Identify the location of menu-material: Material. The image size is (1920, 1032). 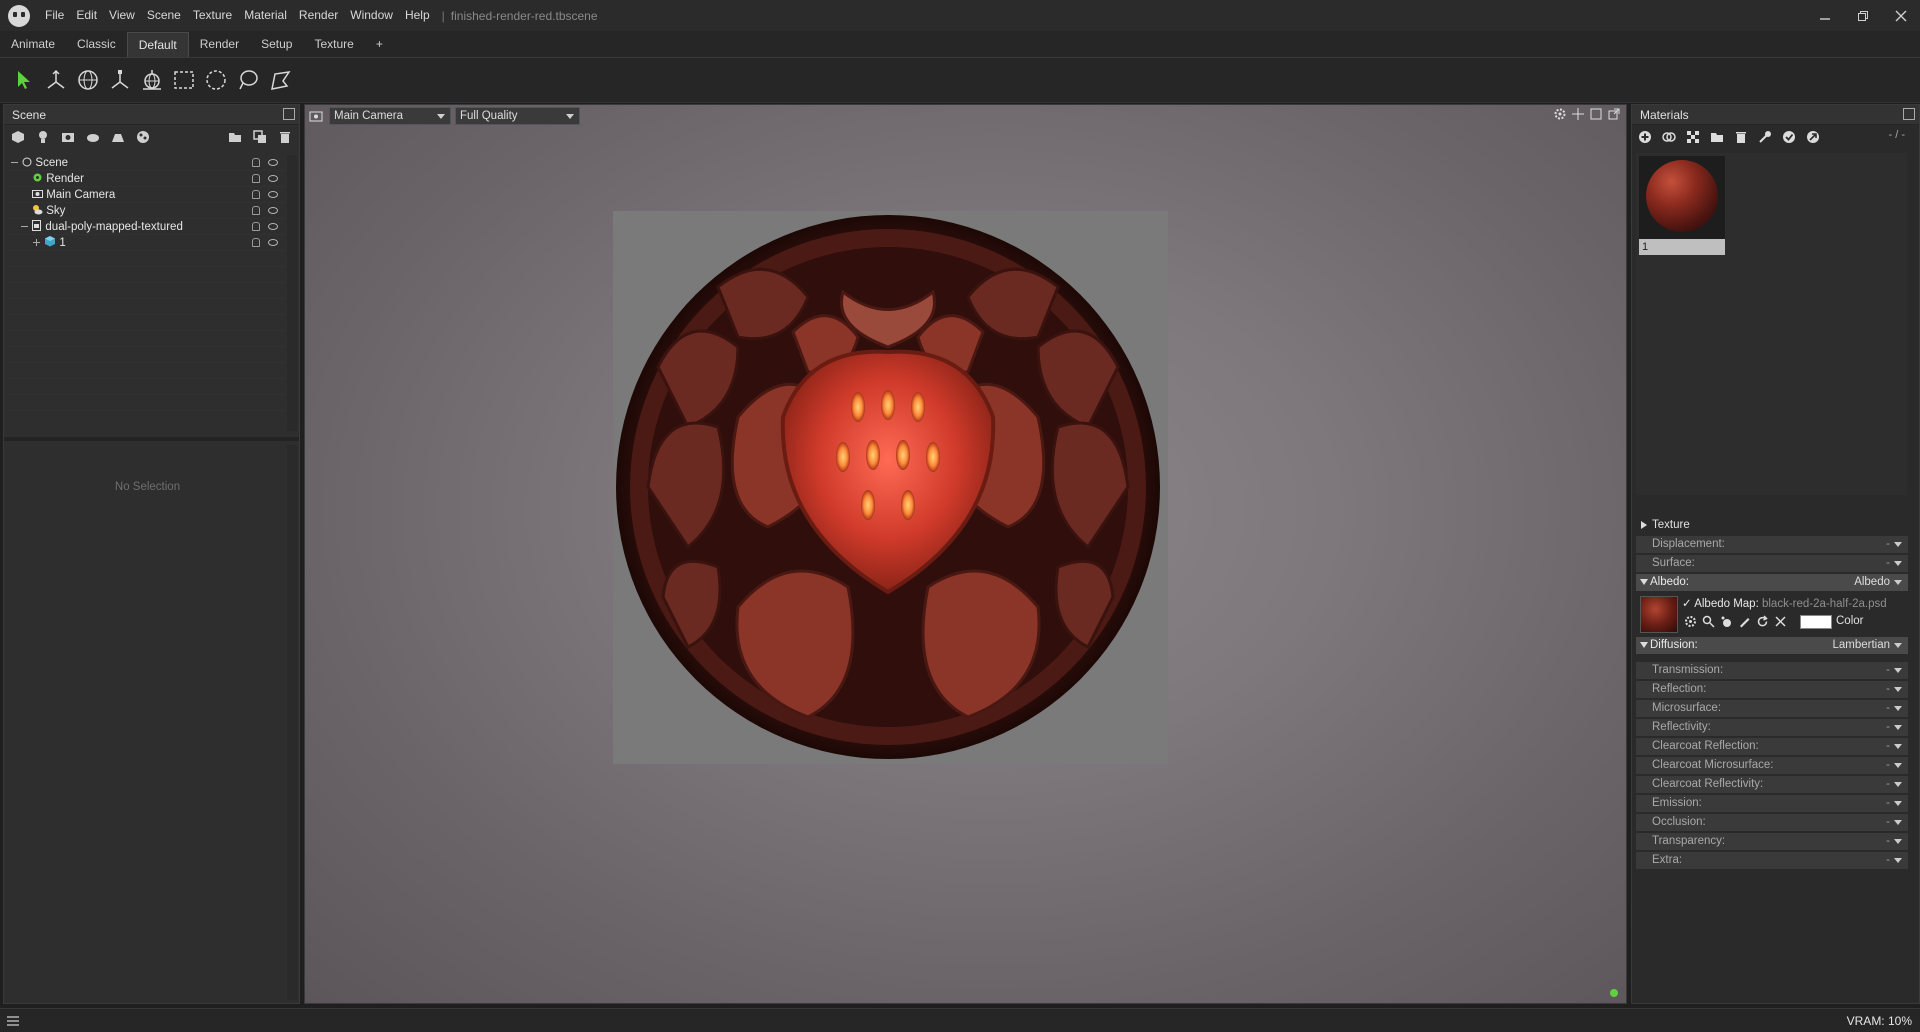
(265, 15).